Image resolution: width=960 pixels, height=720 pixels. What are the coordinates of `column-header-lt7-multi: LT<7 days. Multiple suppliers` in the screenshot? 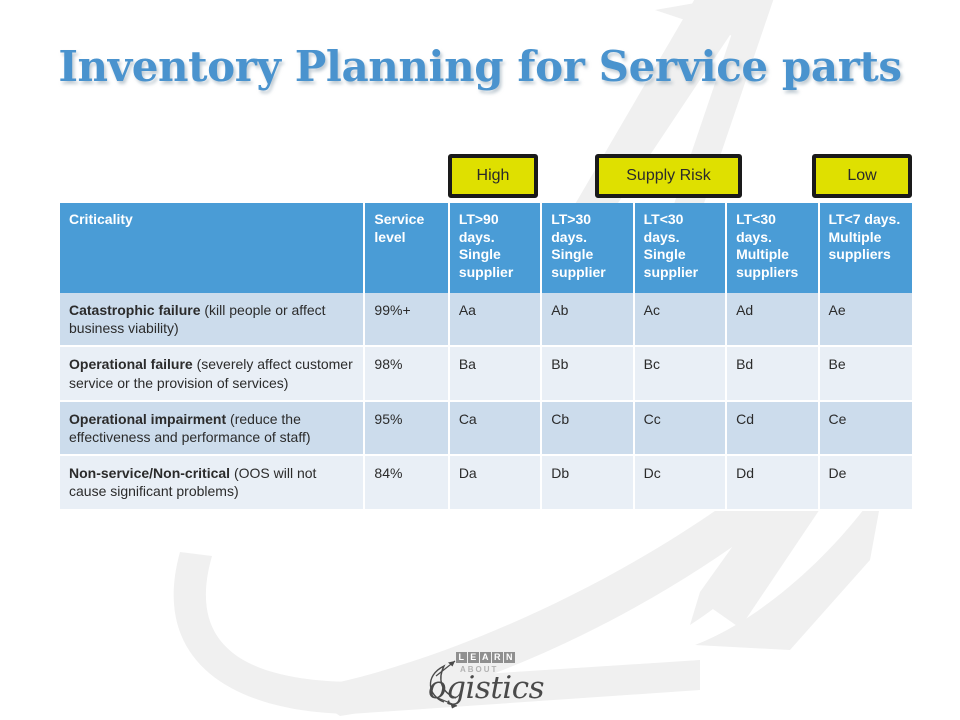 It's located at (865, 248).